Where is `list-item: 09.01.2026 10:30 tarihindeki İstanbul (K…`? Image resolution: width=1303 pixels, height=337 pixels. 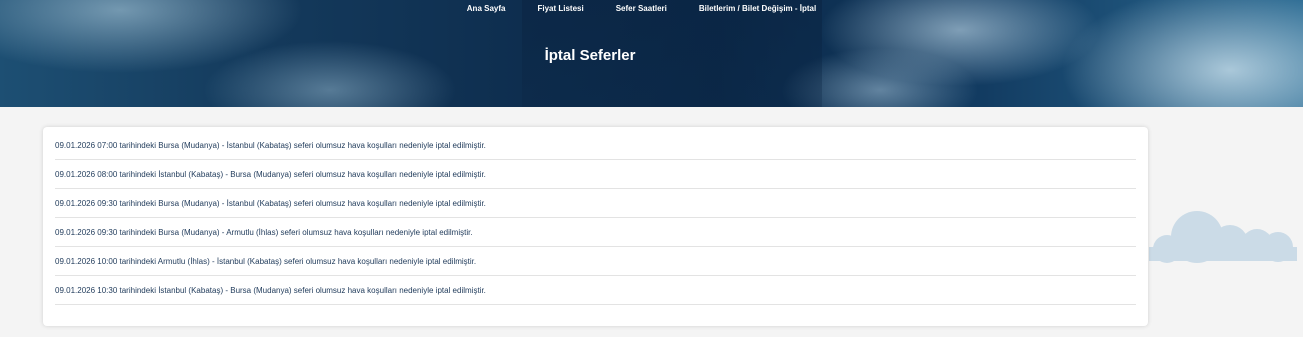
list-item: 09.01.2026 10:30 tarihindeki İstanbul (K… is located at coordinates (595, 290).